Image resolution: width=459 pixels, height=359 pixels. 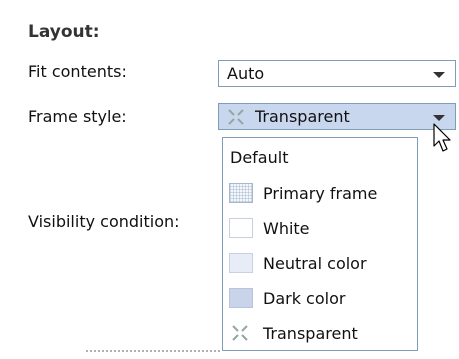 What do you see at coordinates (320, 159) in the screenshot?
I see `option-default: Default` at bounding box center [320, 159].